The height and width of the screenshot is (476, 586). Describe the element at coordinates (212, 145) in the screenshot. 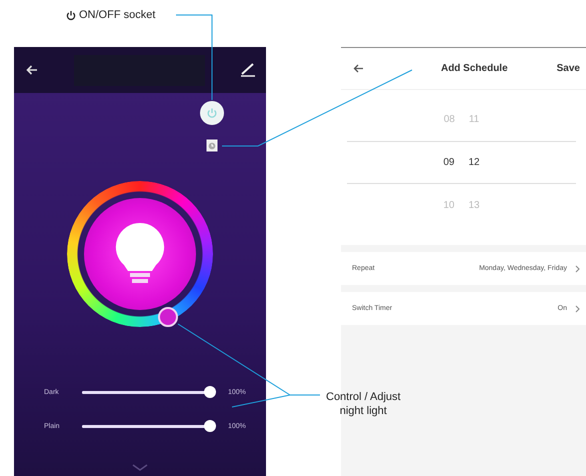

I see `alarm-clock-icon` at that location.